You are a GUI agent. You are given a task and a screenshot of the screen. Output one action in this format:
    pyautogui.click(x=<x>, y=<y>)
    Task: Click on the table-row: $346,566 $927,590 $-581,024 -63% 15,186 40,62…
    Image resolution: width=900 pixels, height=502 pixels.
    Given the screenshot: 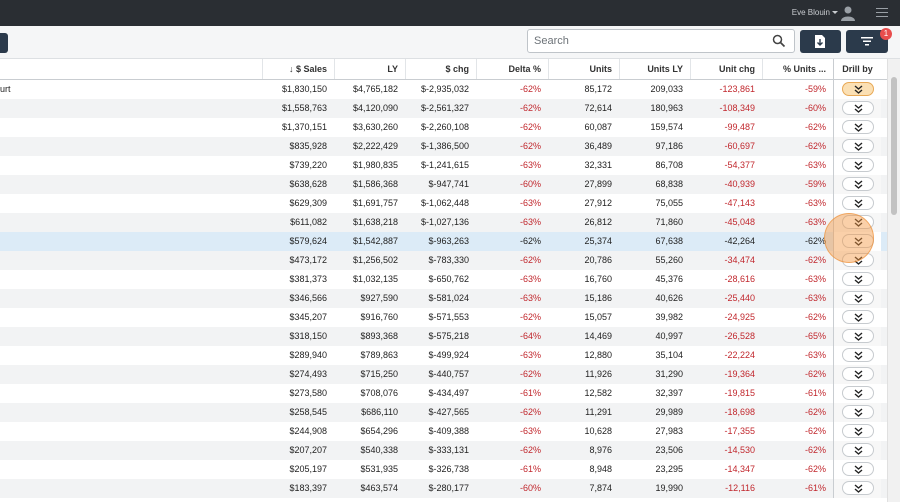 What is the action you would take?
    pyautogui.click(x=443, y=298)
    